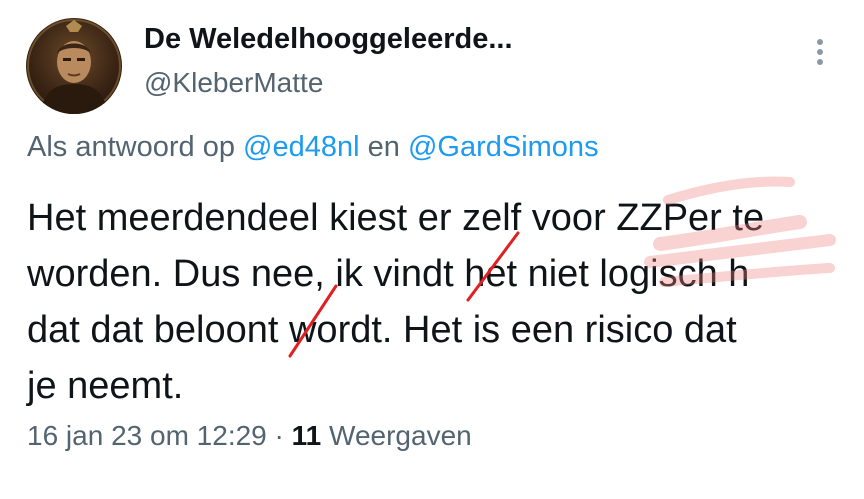 This screenshot has height=499, width=864. I want to click on tweet-line: je neemt., so click(105, 386).